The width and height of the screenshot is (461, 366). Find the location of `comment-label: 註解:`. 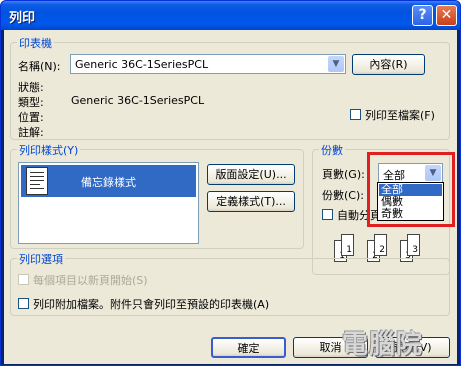

comment-label: 註解: is located at coordinates (31, 132).